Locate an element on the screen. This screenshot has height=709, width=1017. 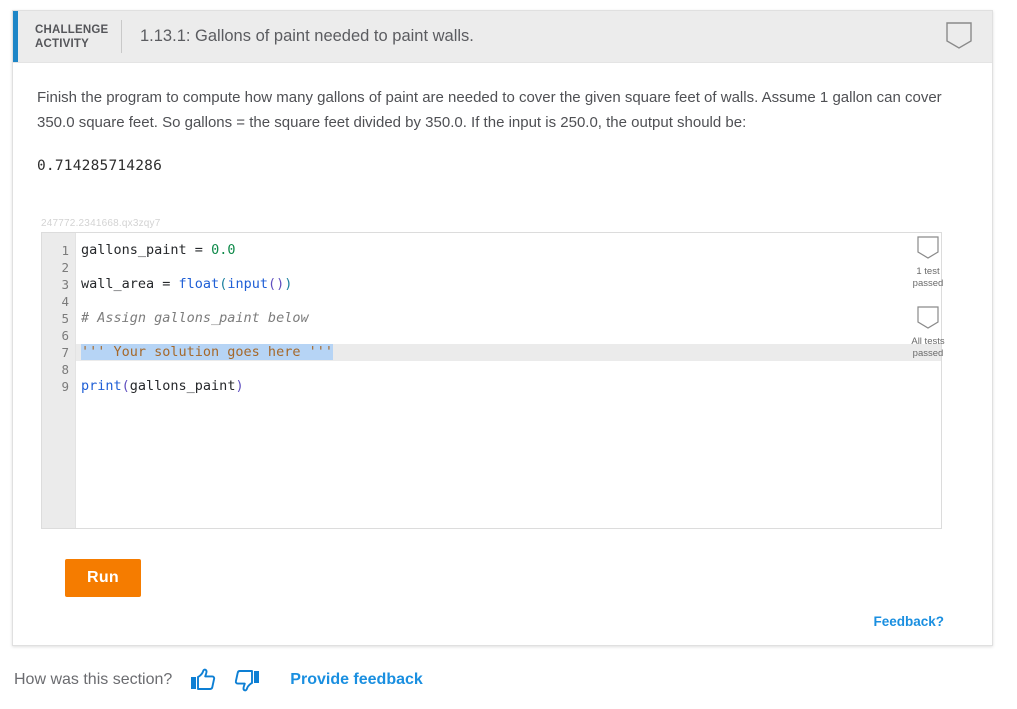
thumbs-up-icon is located at coordinates (203, 680).